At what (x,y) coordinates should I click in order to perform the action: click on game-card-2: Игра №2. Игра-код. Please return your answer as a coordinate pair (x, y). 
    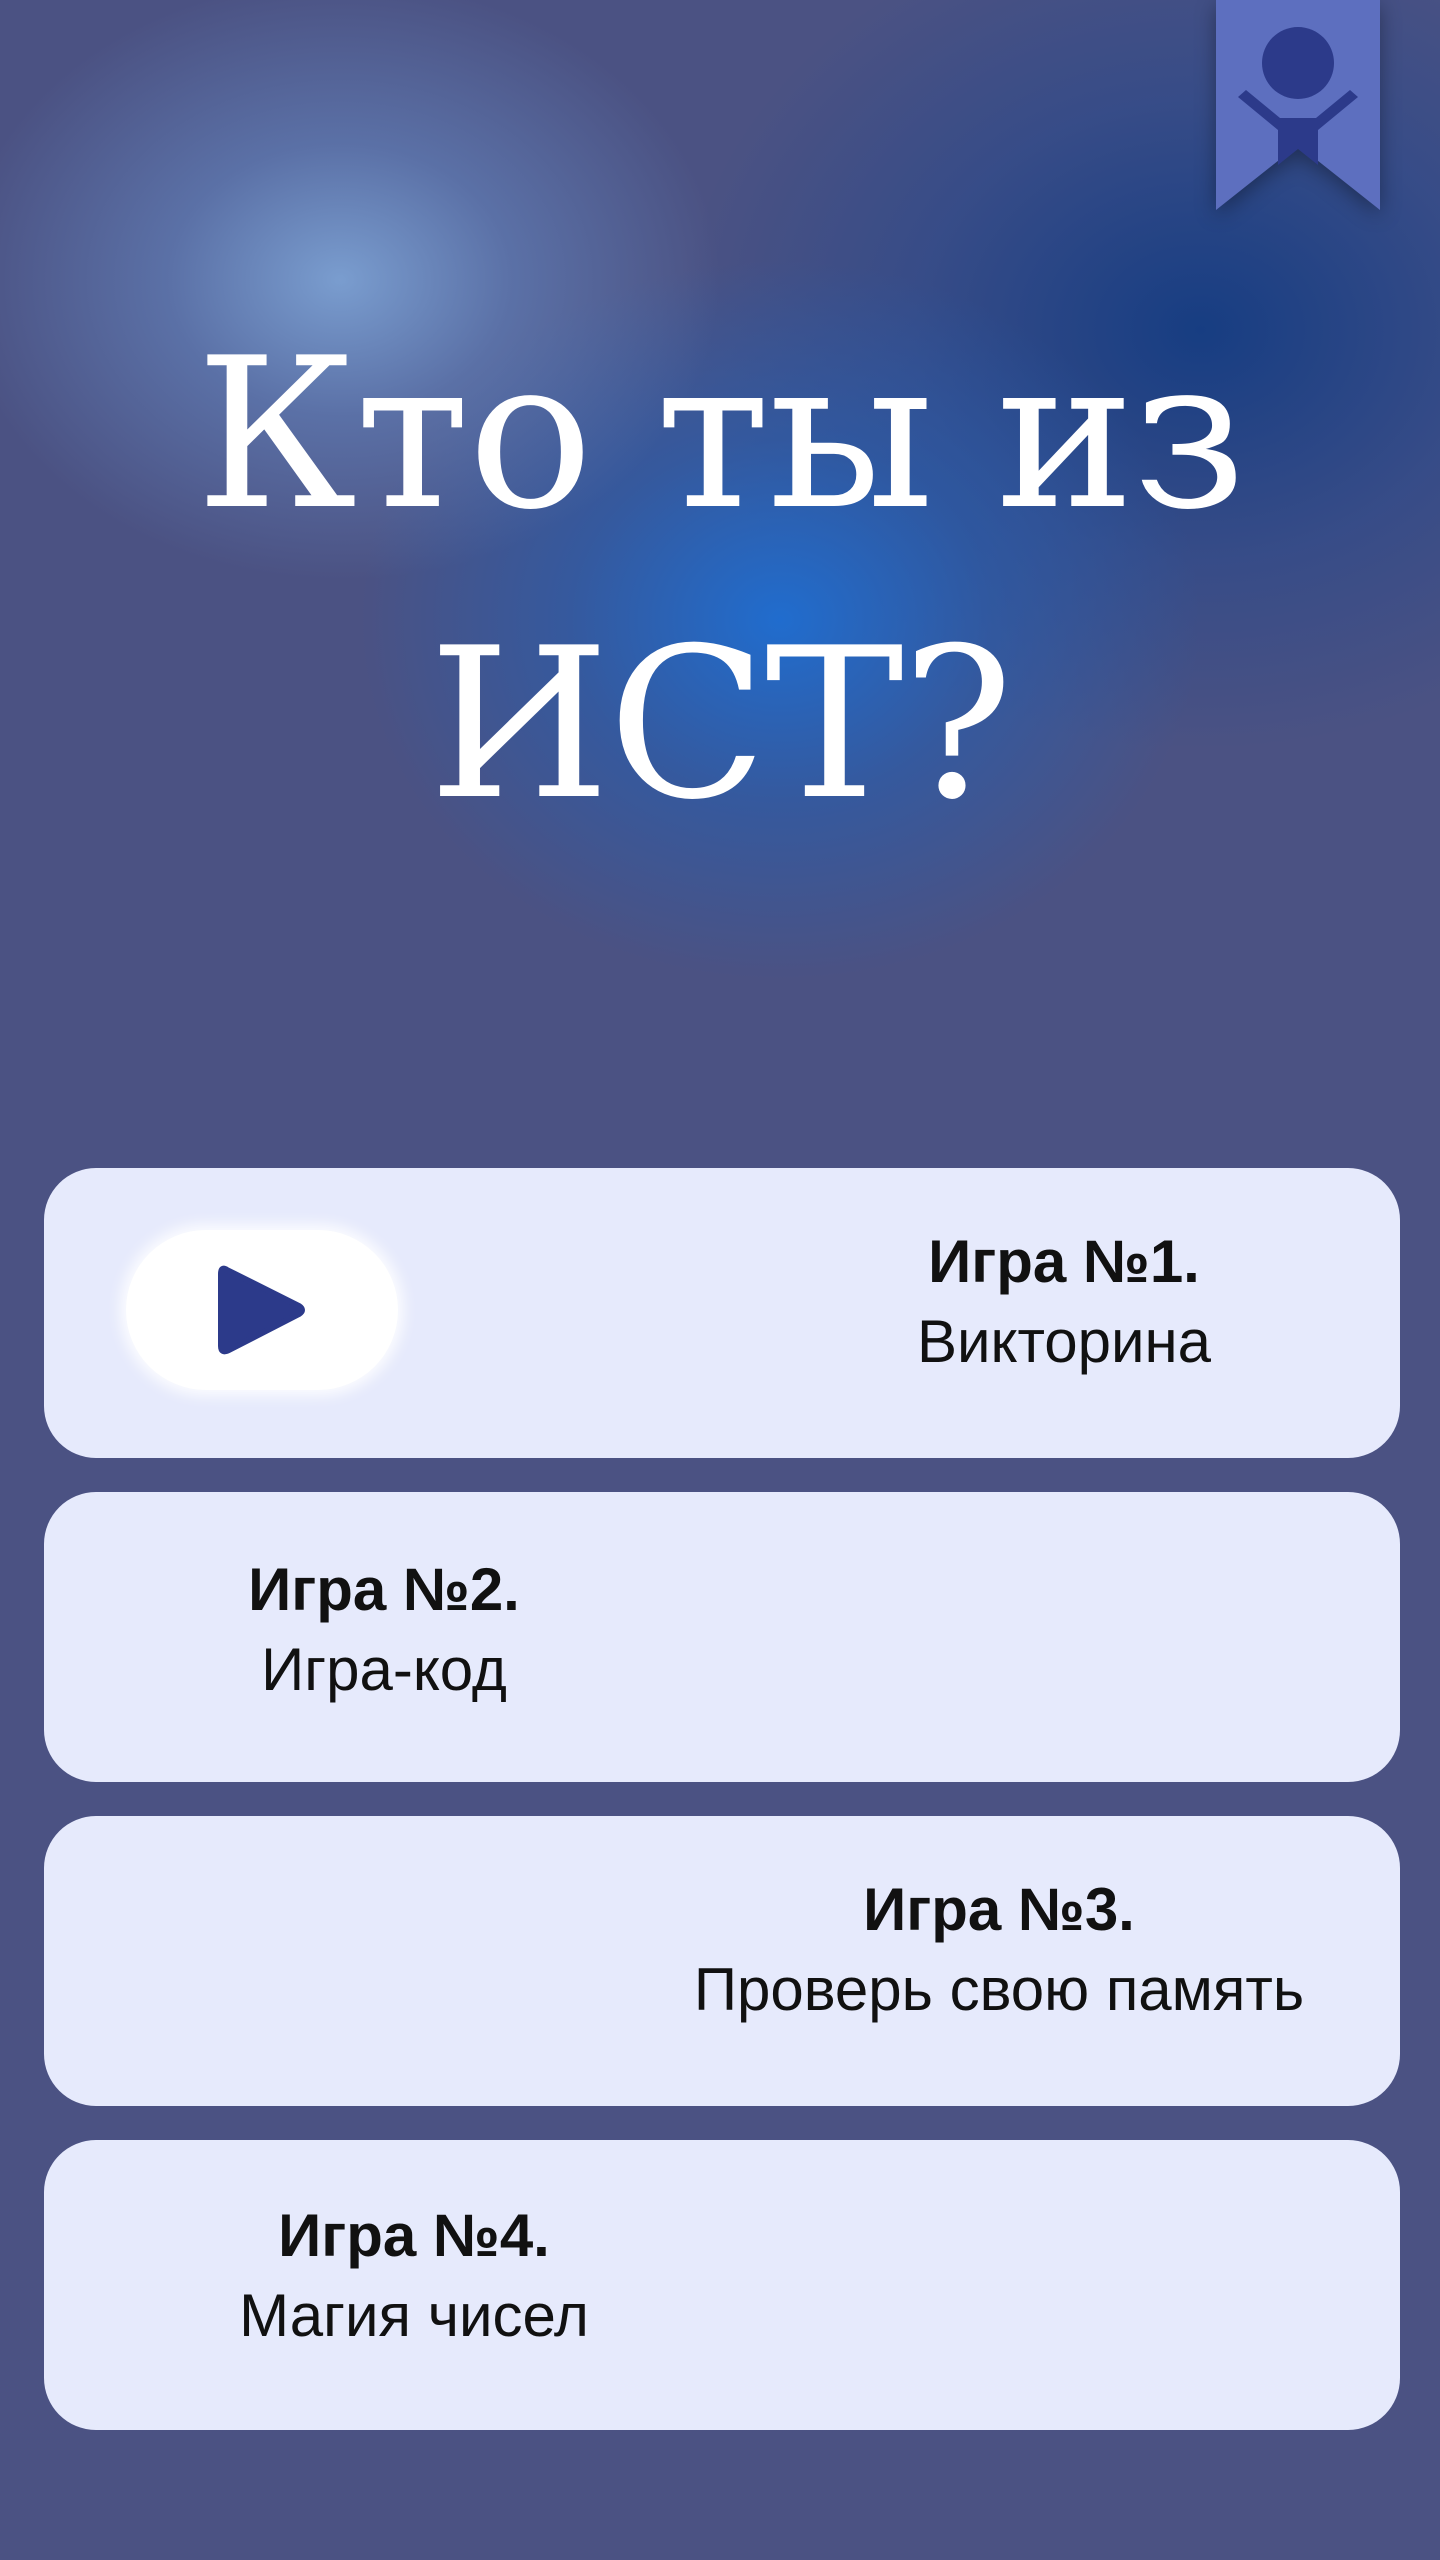
    Looking at the image, I should click on (722, 1637).